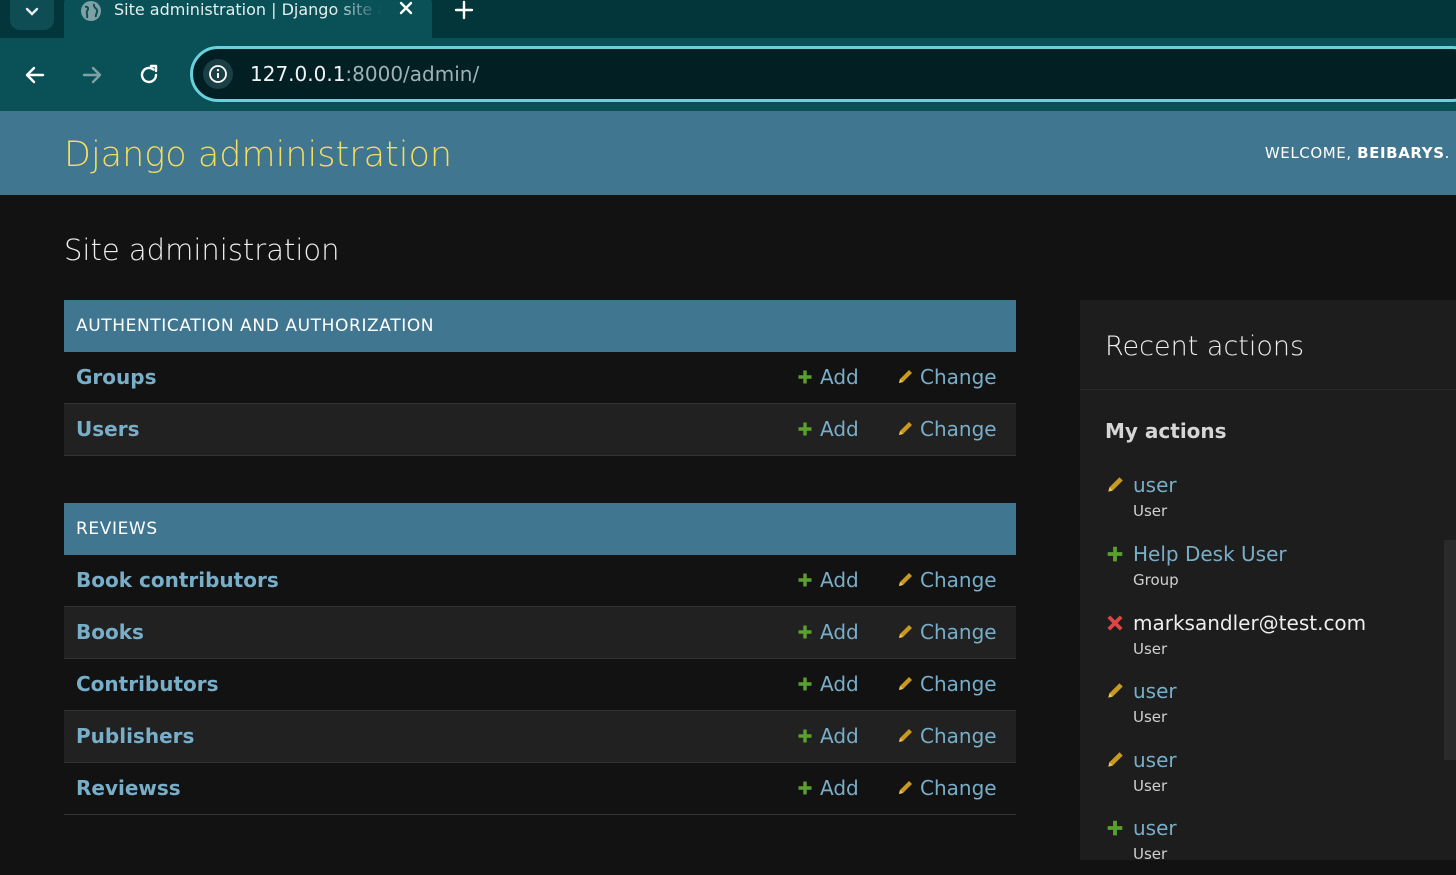 This screenshot has width=1456, height=875. What do you see at coordinates (1401, 153) in the screenshot?
I see `username: BEIBARYS` at bounding box center [1401, 153].